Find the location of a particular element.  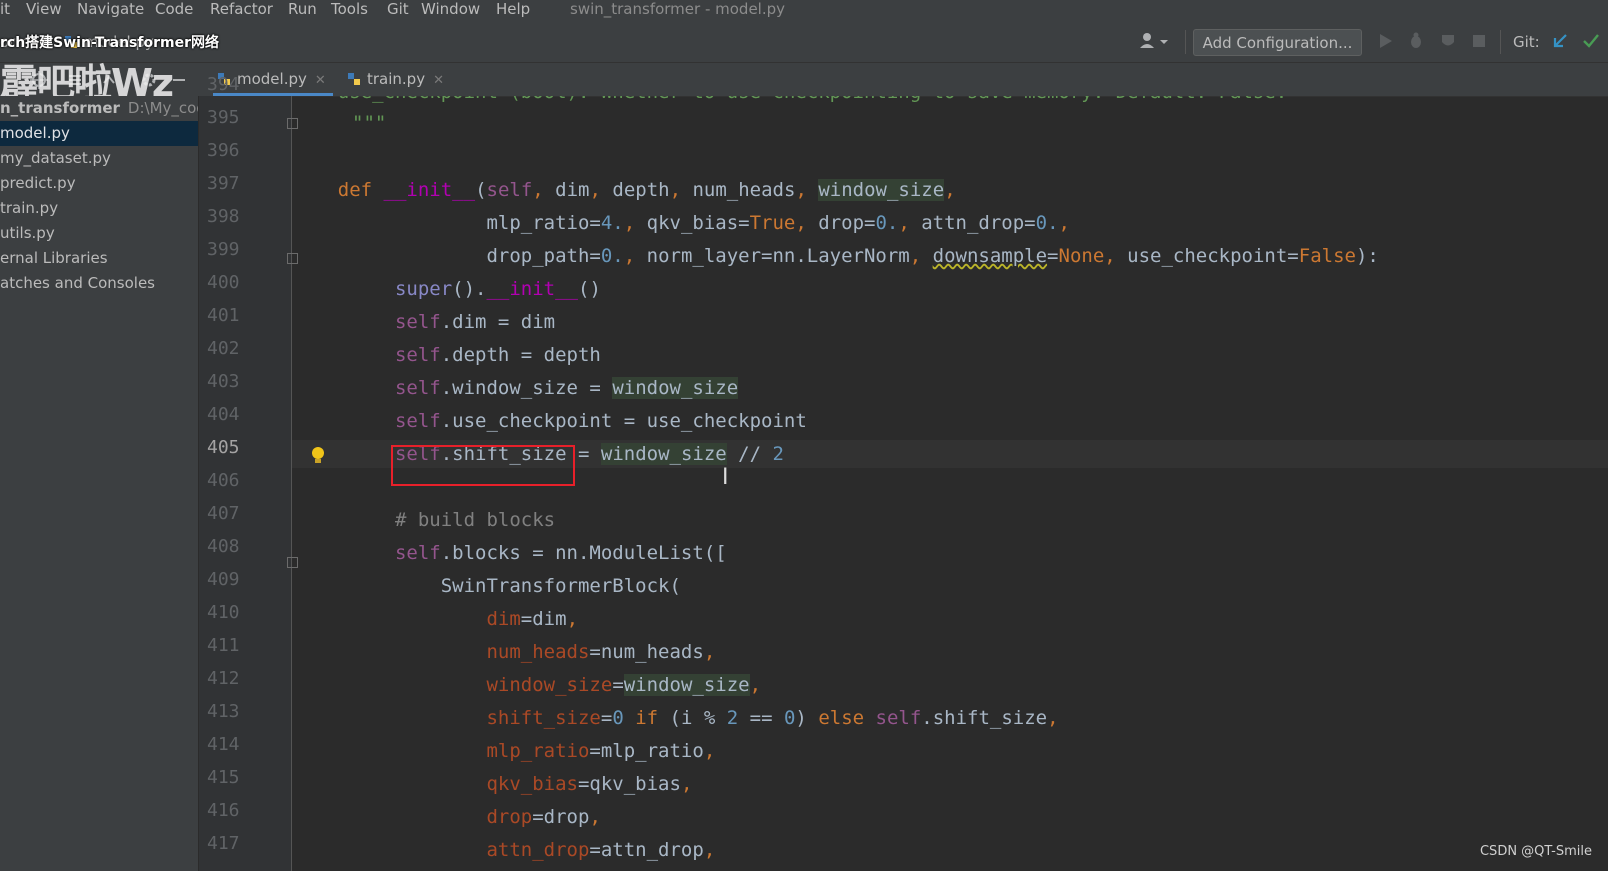

line-number: 401 is located at coordinates (223, 315).